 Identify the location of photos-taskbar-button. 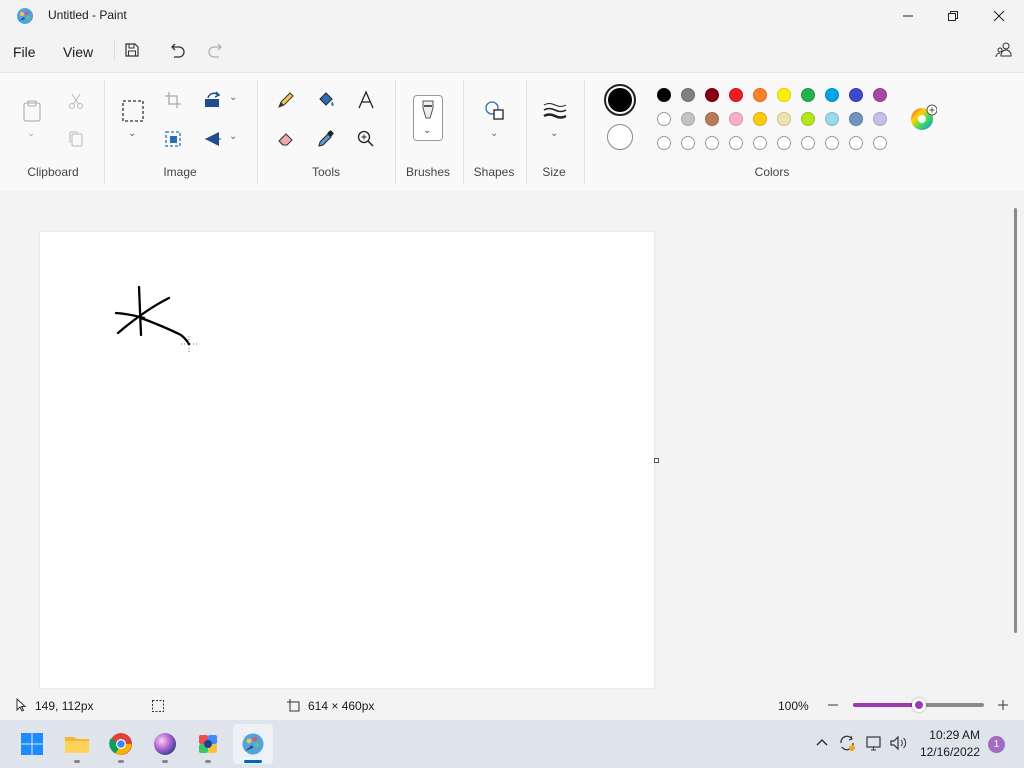
(208, 744).